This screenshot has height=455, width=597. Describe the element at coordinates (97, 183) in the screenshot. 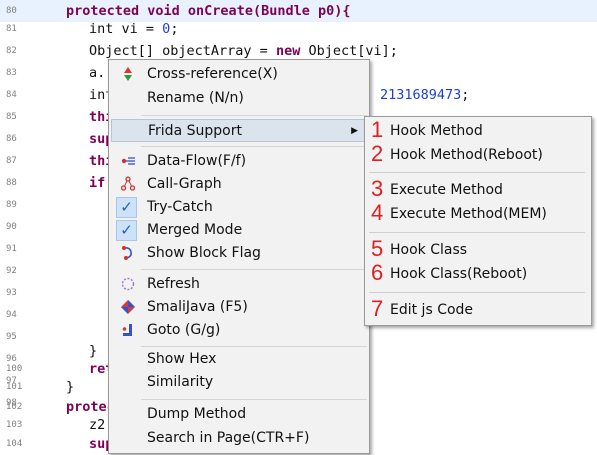

I see `code-text: if` at that location.